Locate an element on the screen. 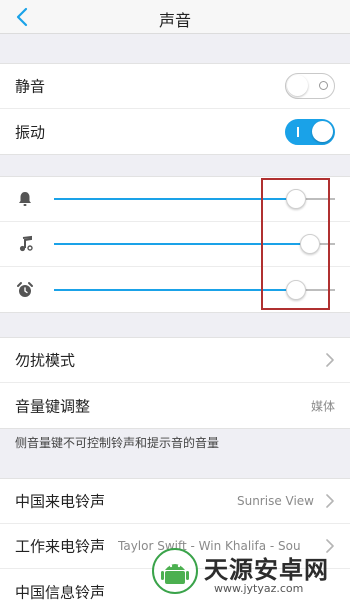 This screenshot has height=601, width=350. vibrate-label: 振动 is located at coordinates (30, 132).